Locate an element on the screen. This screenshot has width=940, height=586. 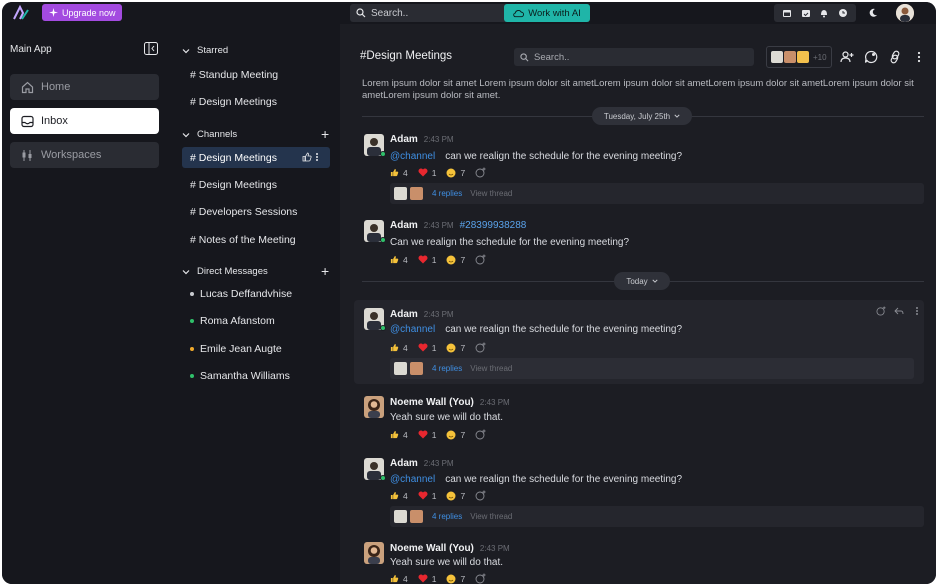
channel-item: # Design Meetings is located at coordinates (256, 184).